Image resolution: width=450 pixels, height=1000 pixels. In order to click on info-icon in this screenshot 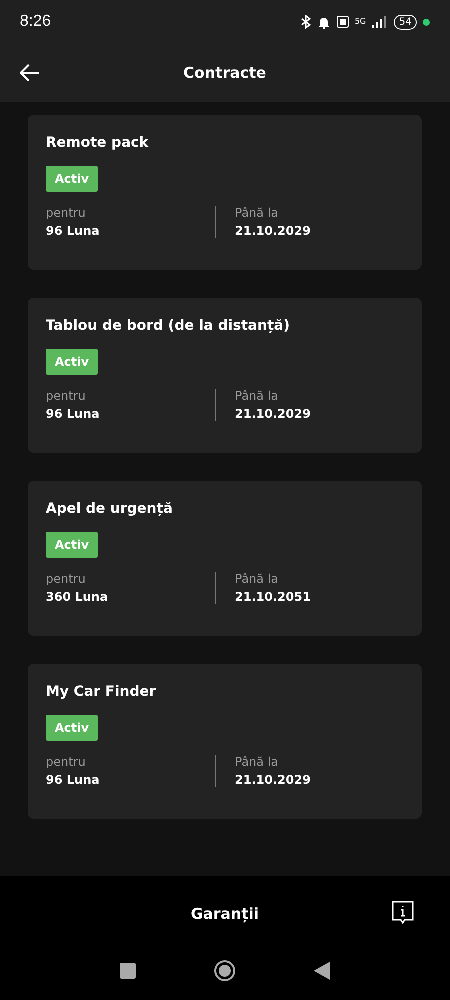, I will do `click(403, 913)`.